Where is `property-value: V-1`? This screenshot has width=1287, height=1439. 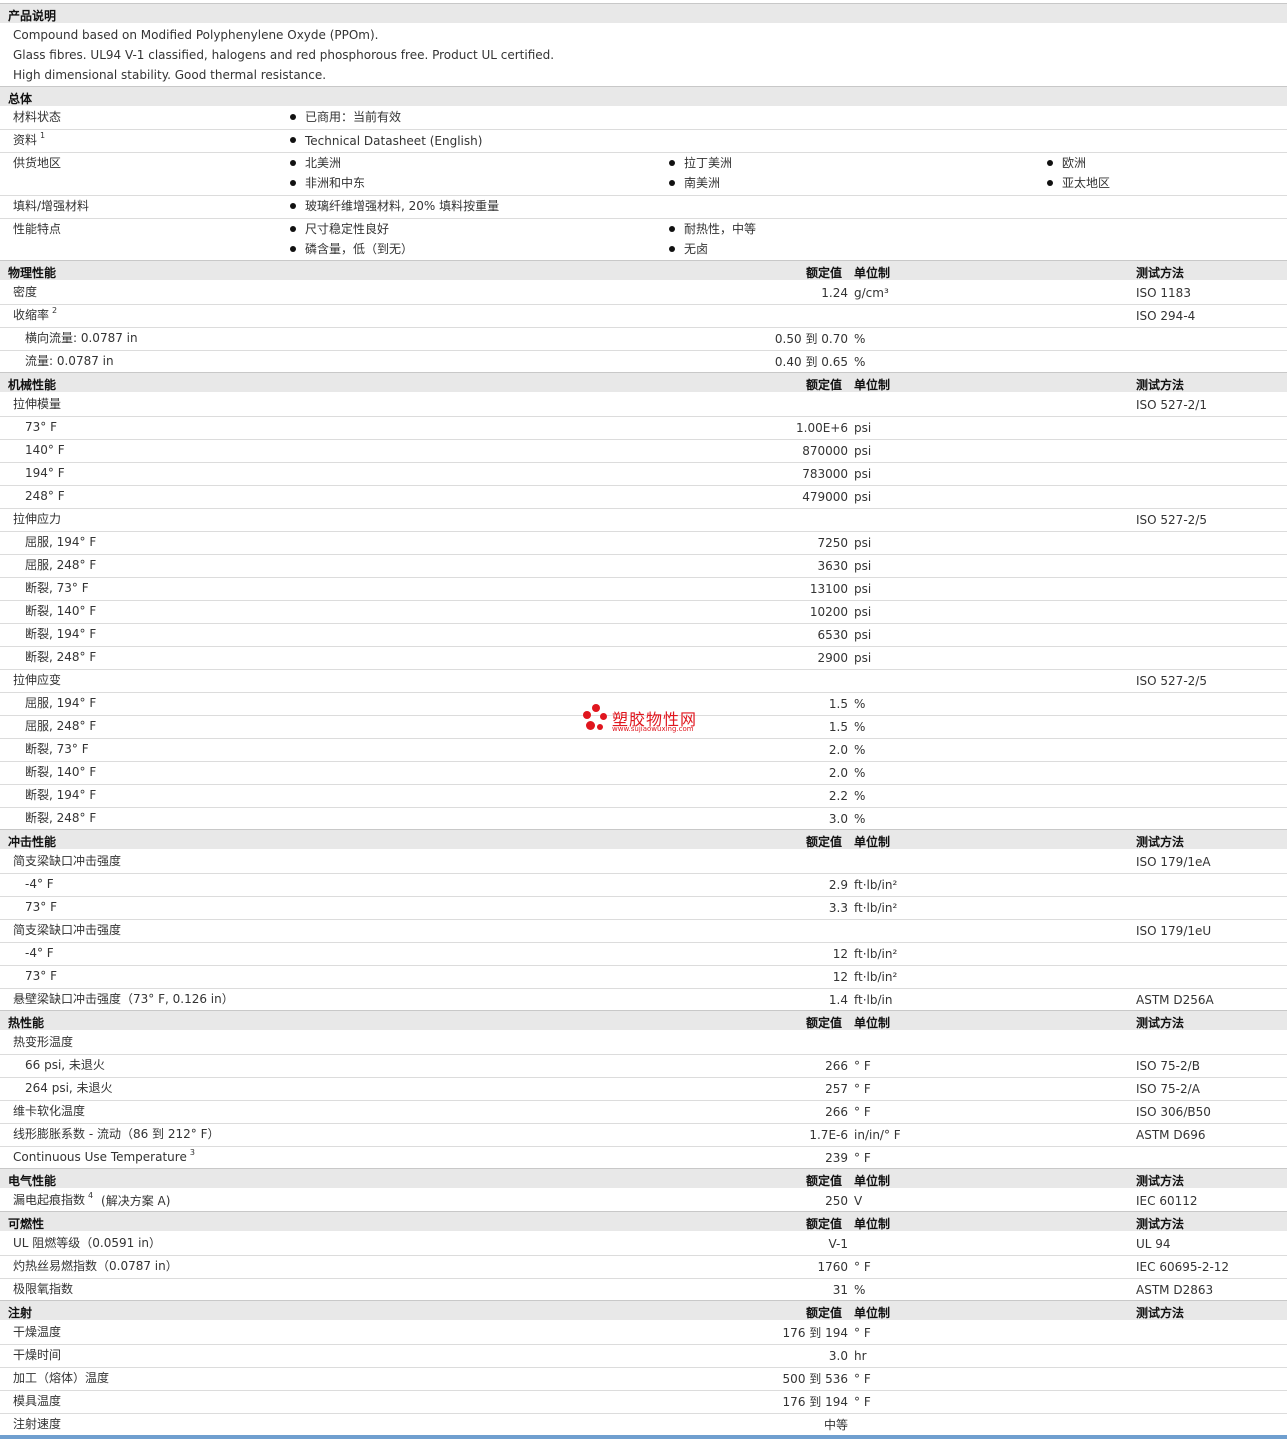 property-value: V-1 is located at coordinates (838, 1244).